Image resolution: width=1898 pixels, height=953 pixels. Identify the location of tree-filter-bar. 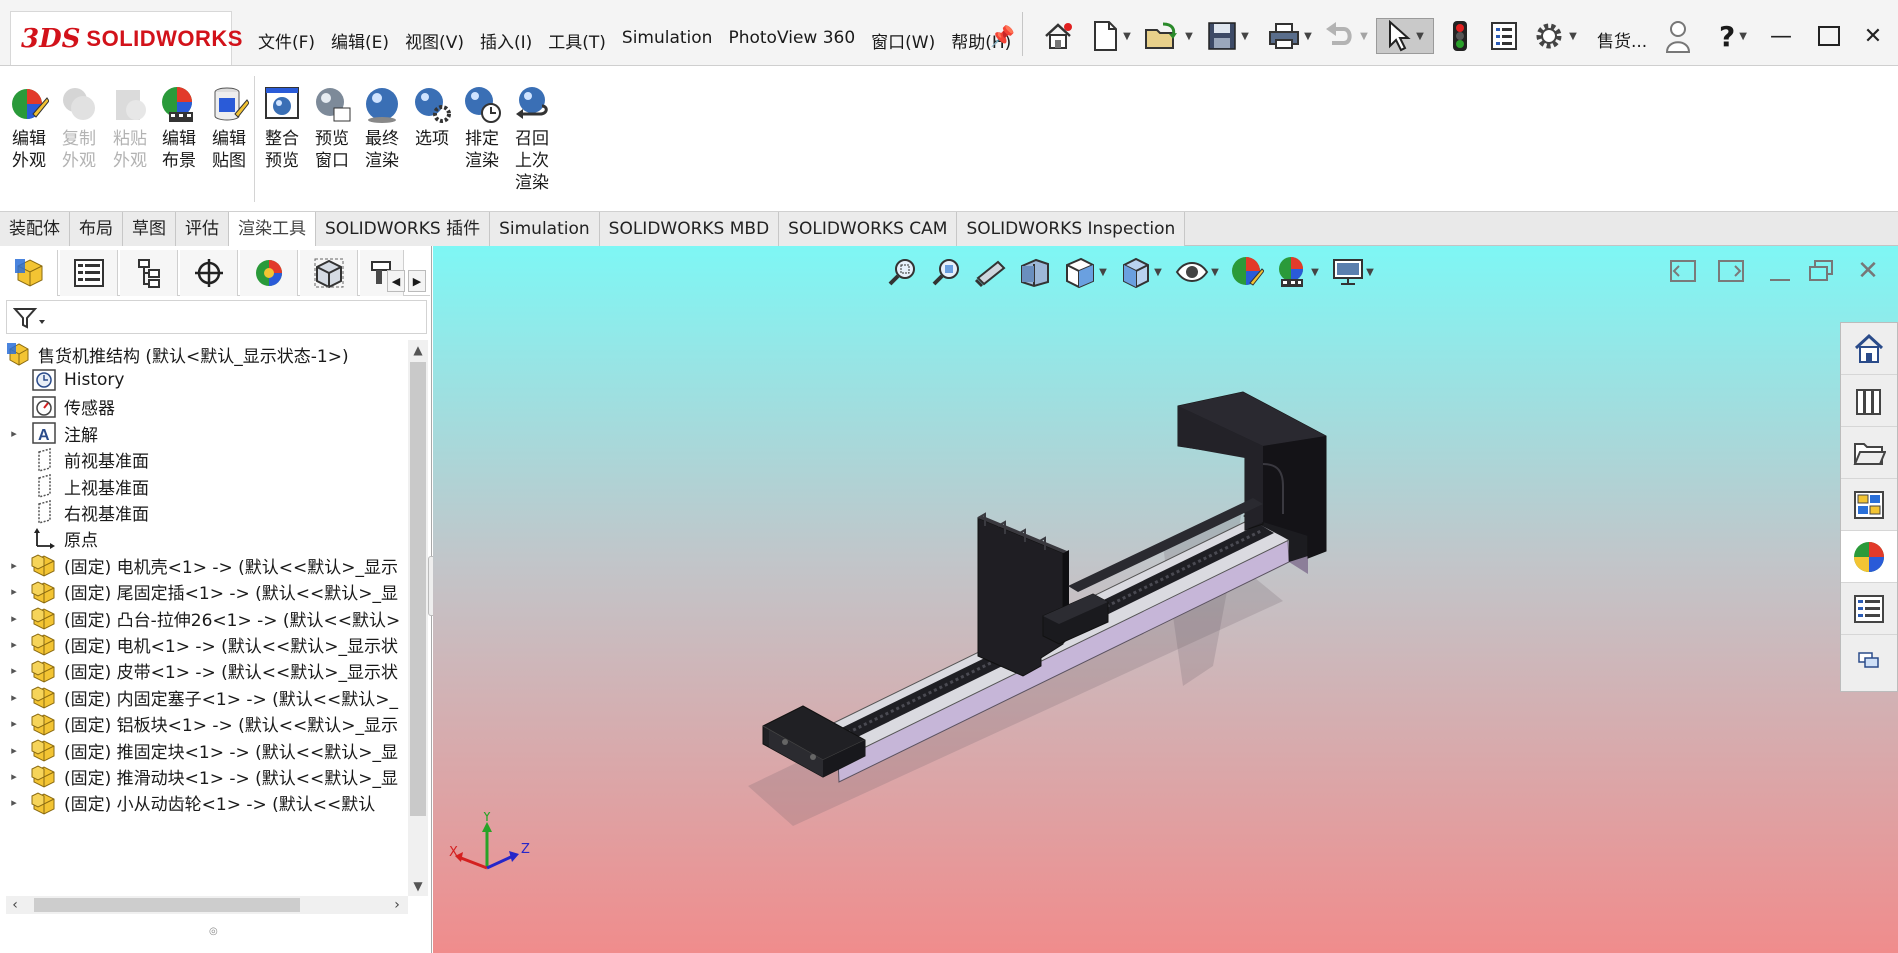
(216, 317).